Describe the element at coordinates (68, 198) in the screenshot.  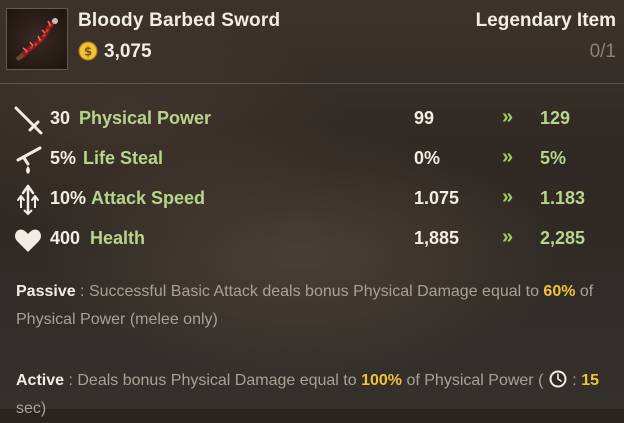
I see `stat-amount: 10%` at that location.